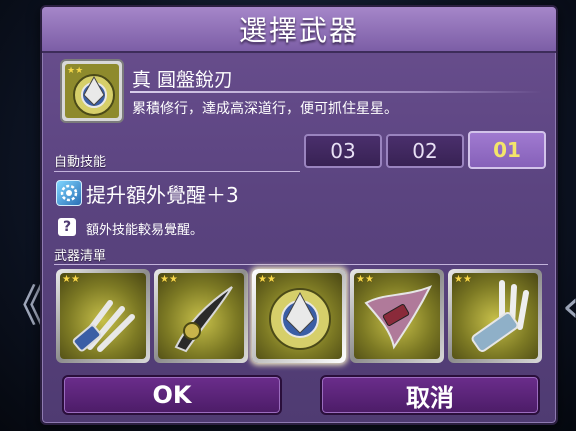 This screenshot has width=576, height=431. I want to click on weapon-slot-4: ★★, so click(397, 316).